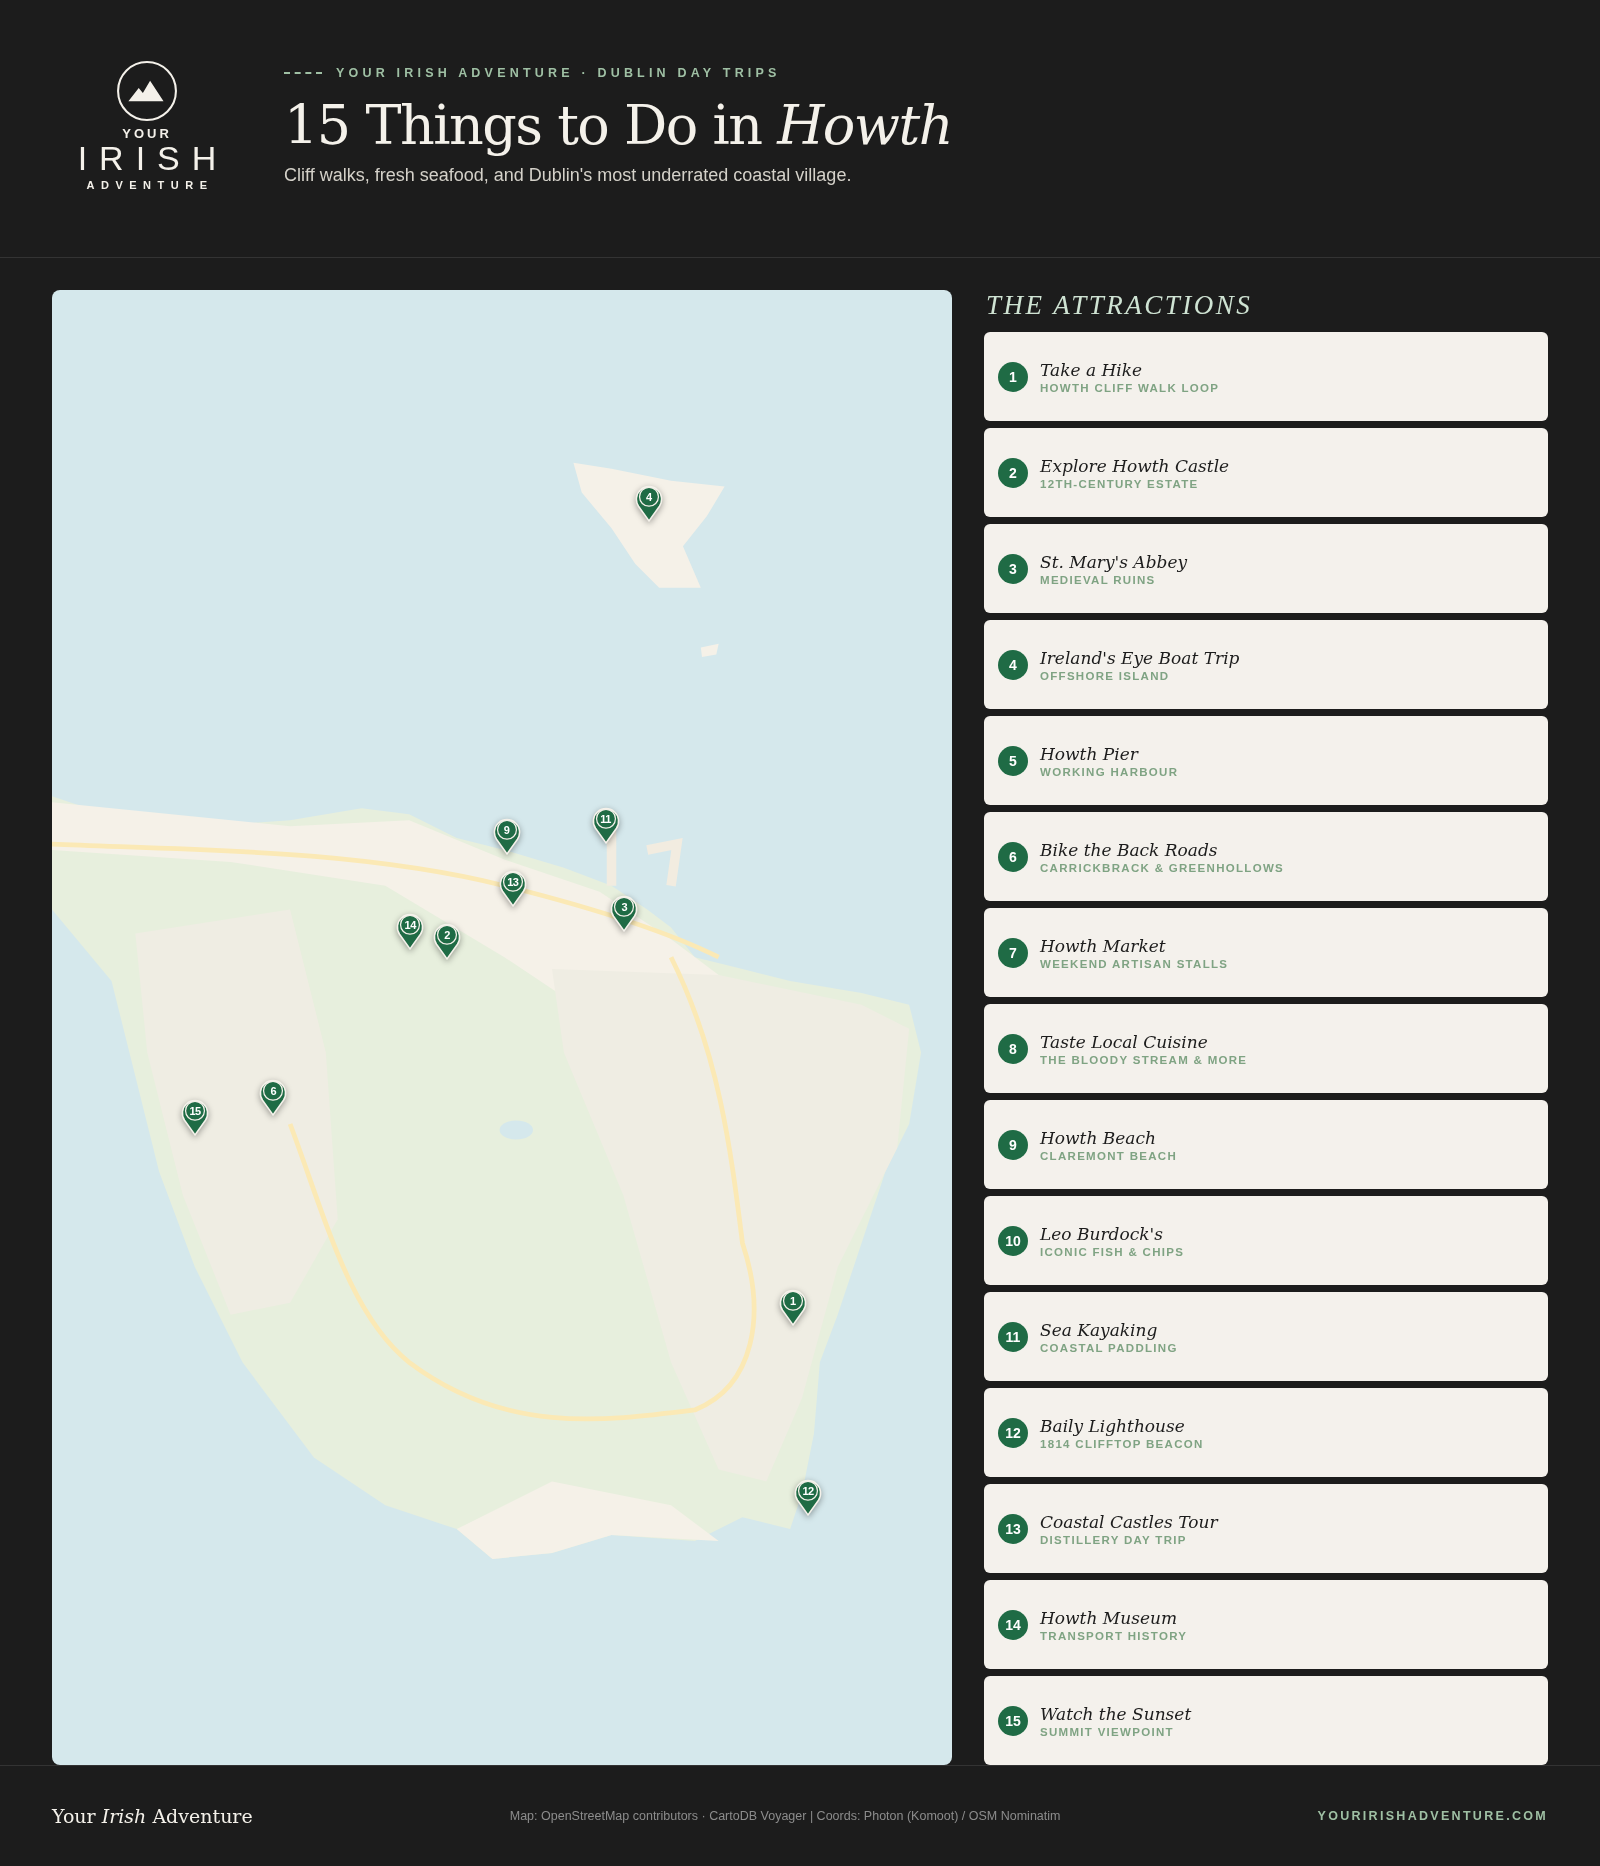 This screenshot has height=1866, width=1600. Describe the element at coordinates (1140, 657) in the screenshot. I see `attraction-name: Ireland's Eye Boat Trip` at that location.